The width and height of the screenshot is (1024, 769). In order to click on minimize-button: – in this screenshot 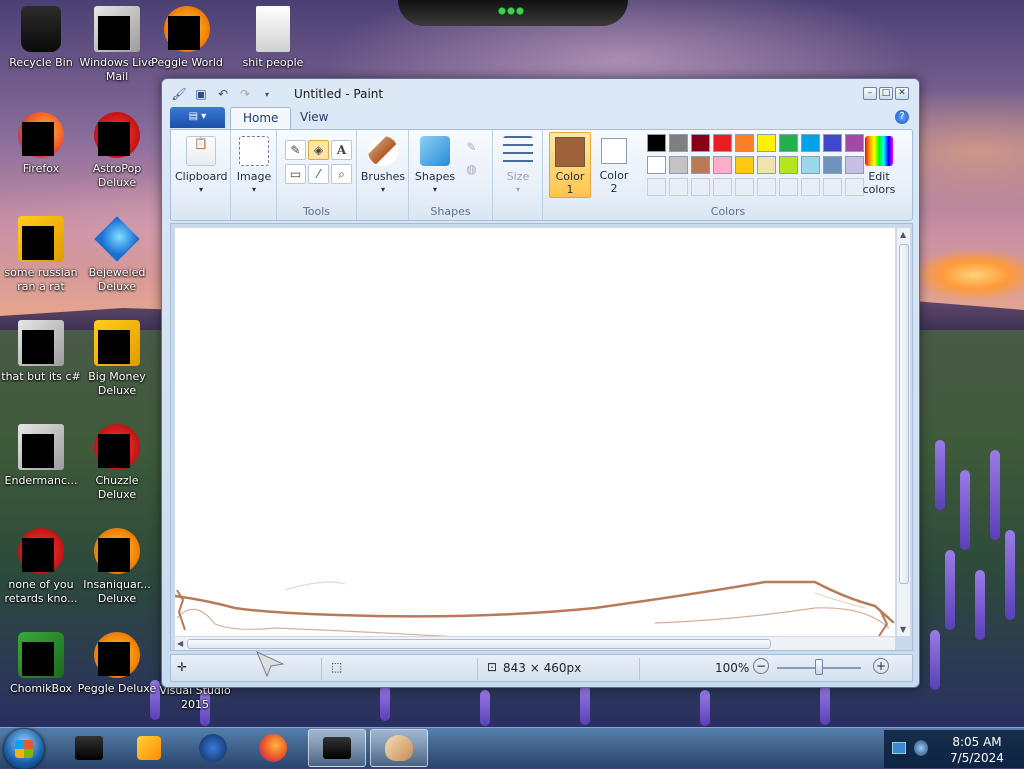, I will do `click(870, 93)`.